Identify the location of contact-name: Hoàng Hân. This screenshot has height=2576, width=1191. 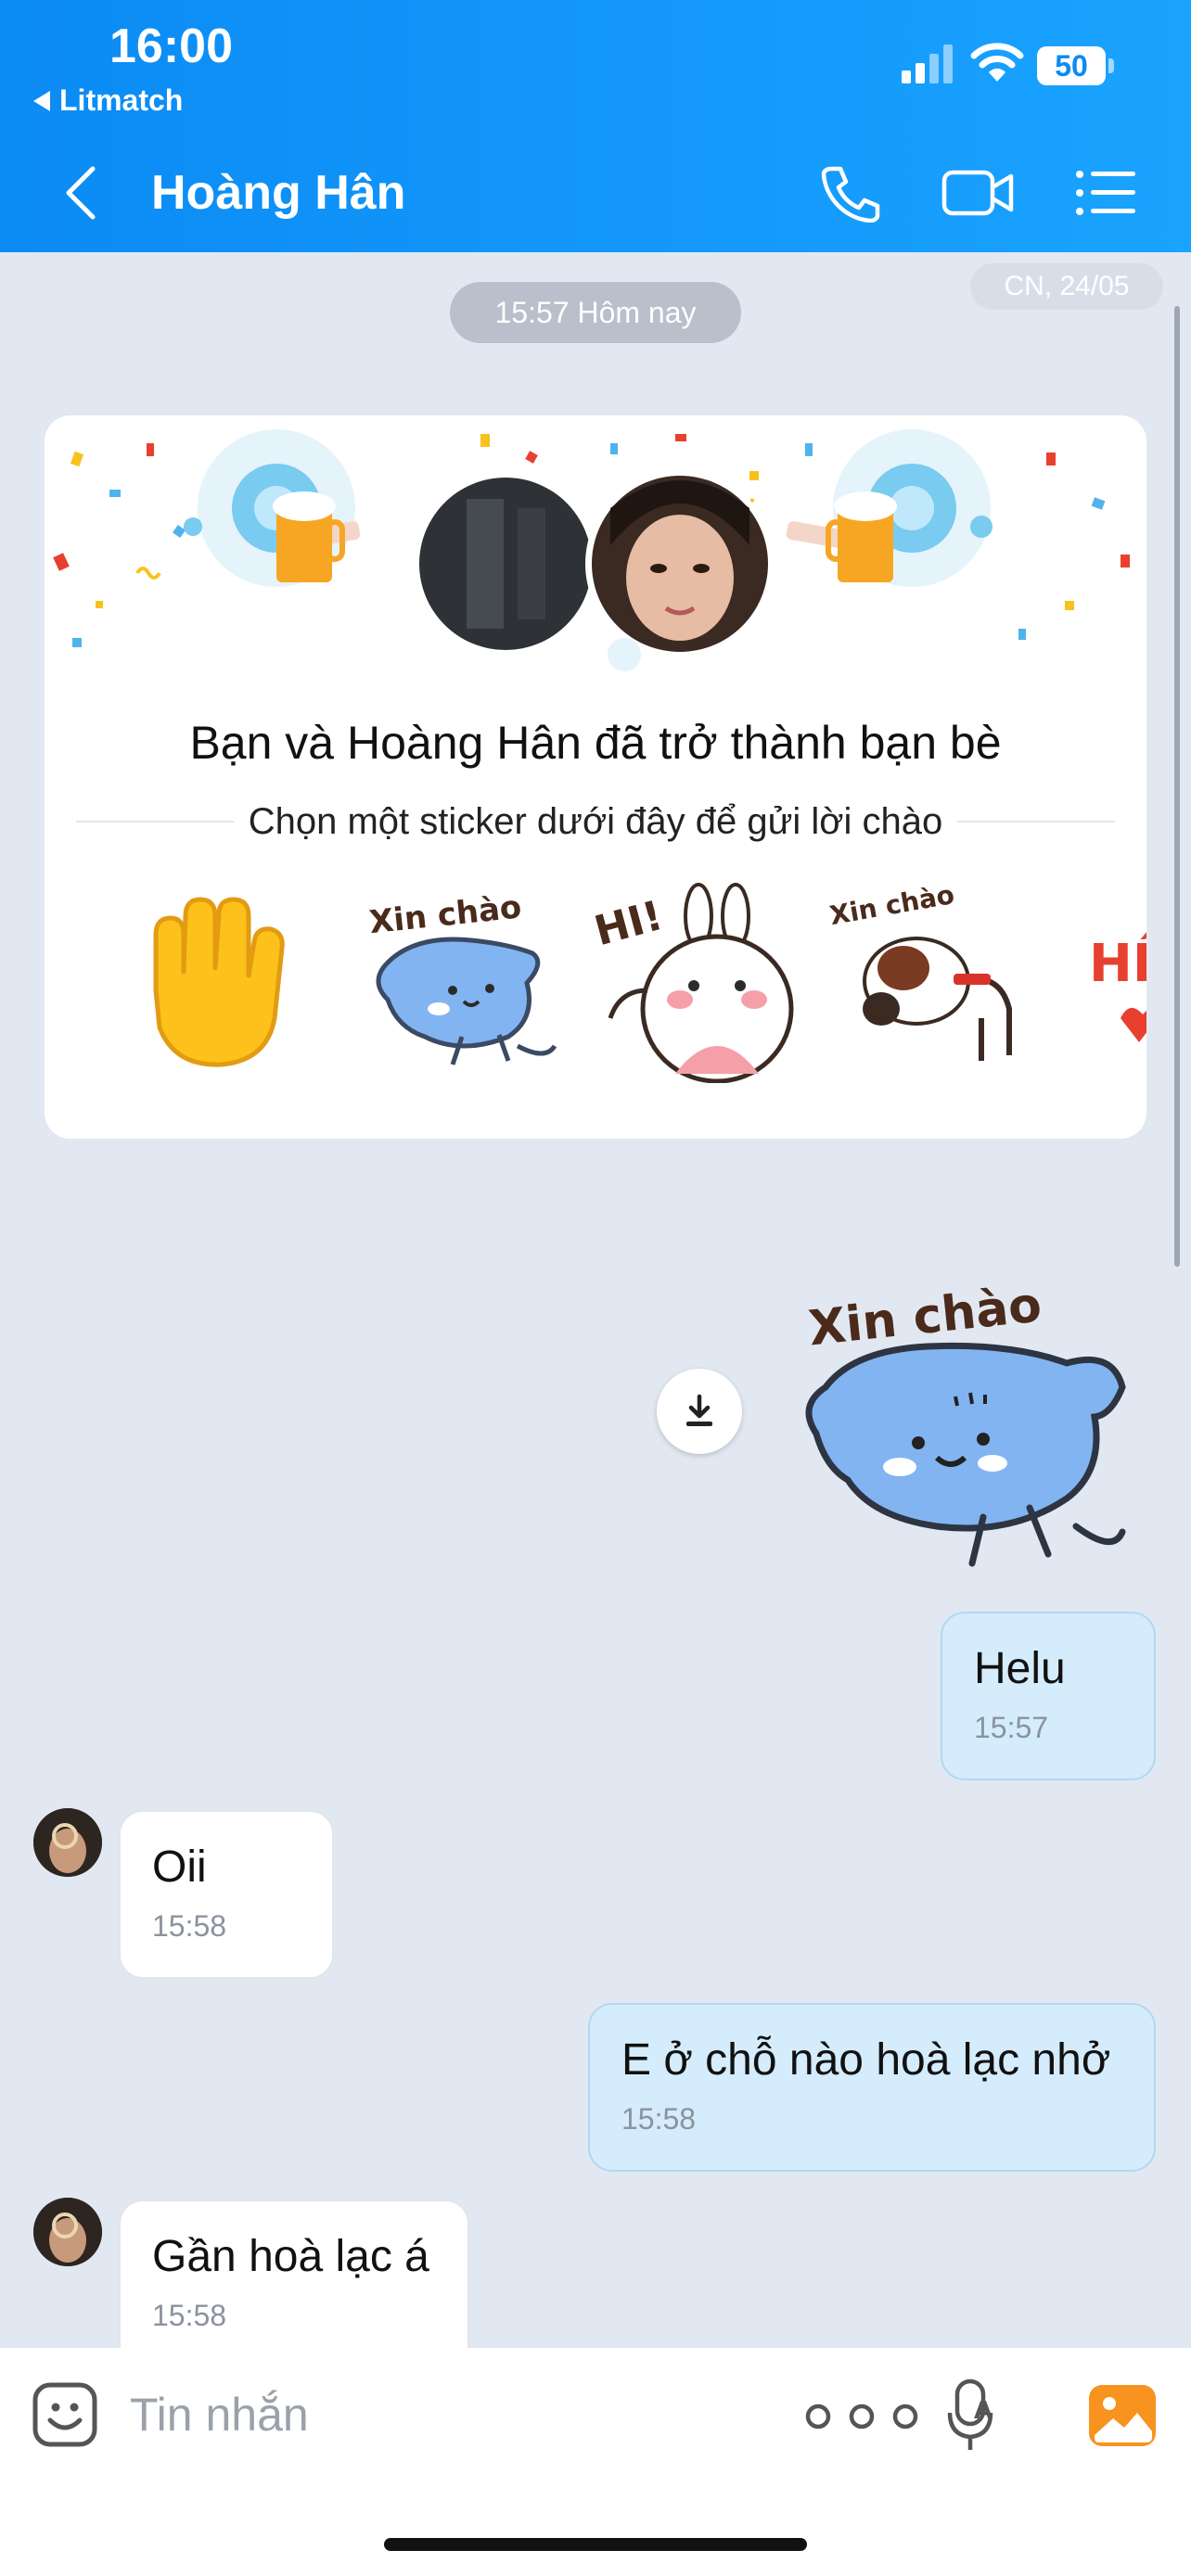
(278, 193).